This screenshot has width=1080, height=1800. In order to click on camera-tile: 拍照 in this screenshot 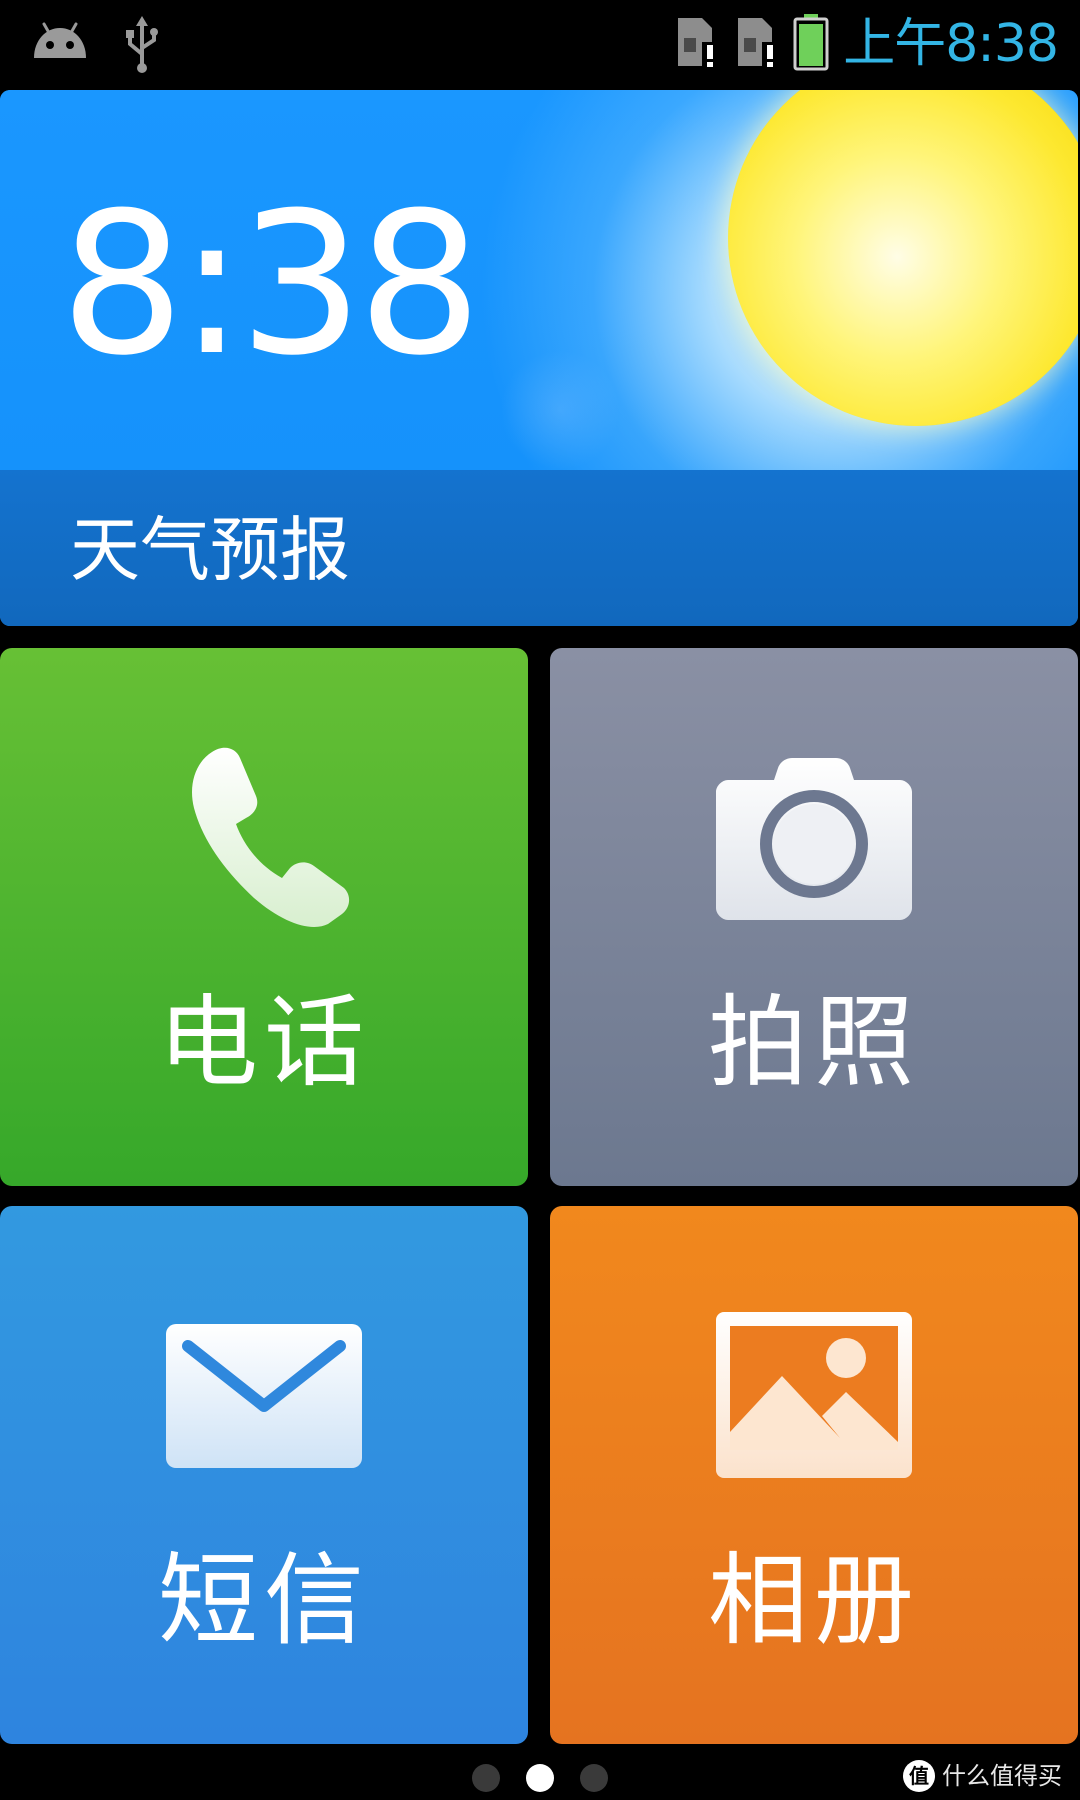, I will do `click(814, 917)`.